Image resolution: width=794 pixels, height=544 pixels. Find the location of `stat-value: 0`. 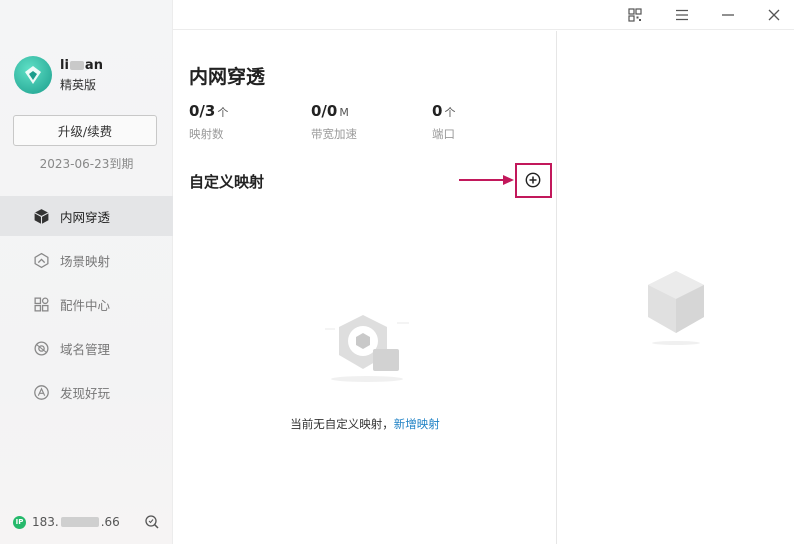

stat-value: 0 is located at coordinates (437, 111).